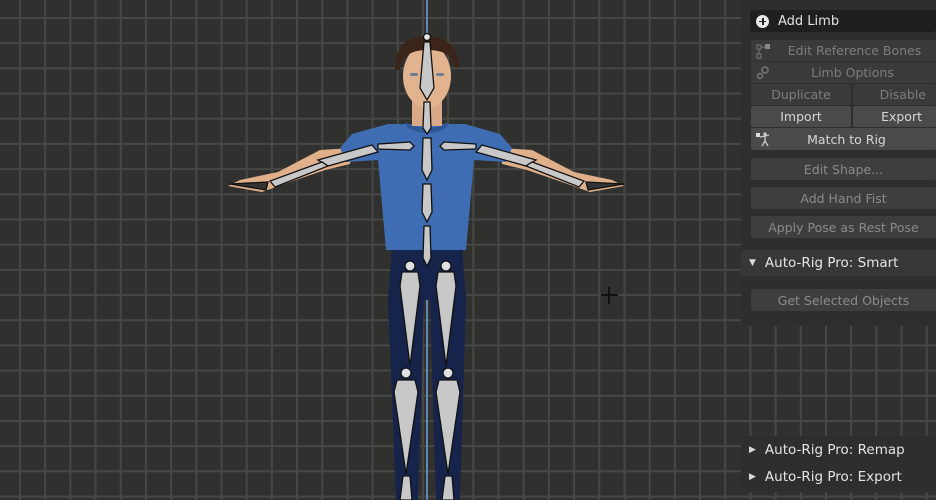  I want to click on add-hand-fist-button: Add Hand Fist, so click(843, 198).